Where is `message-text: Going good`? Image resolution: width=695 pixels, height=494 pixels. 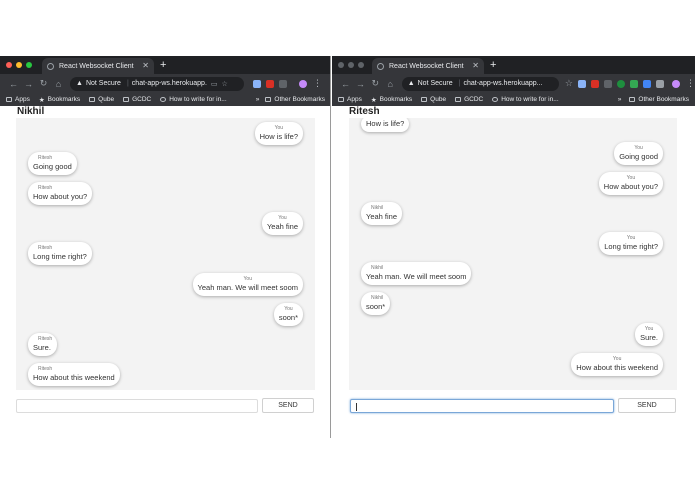 message-text: Going good is located at coordinates (638, 156).